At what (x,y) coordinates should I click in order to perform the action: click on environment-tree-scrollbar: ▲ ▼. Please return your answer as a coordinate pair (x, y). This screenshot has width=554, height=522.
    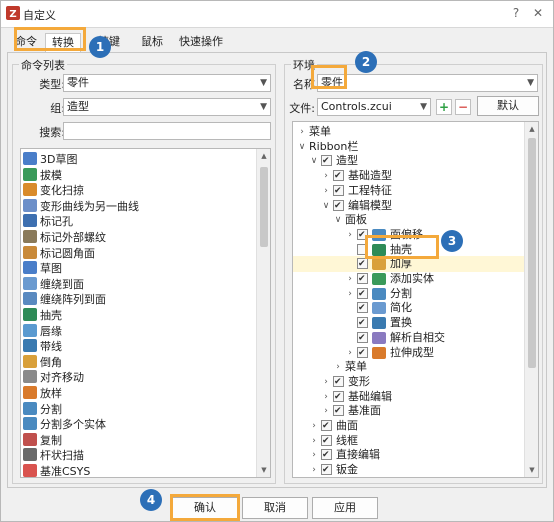
    Looking at the image, I should click on (531, 299).